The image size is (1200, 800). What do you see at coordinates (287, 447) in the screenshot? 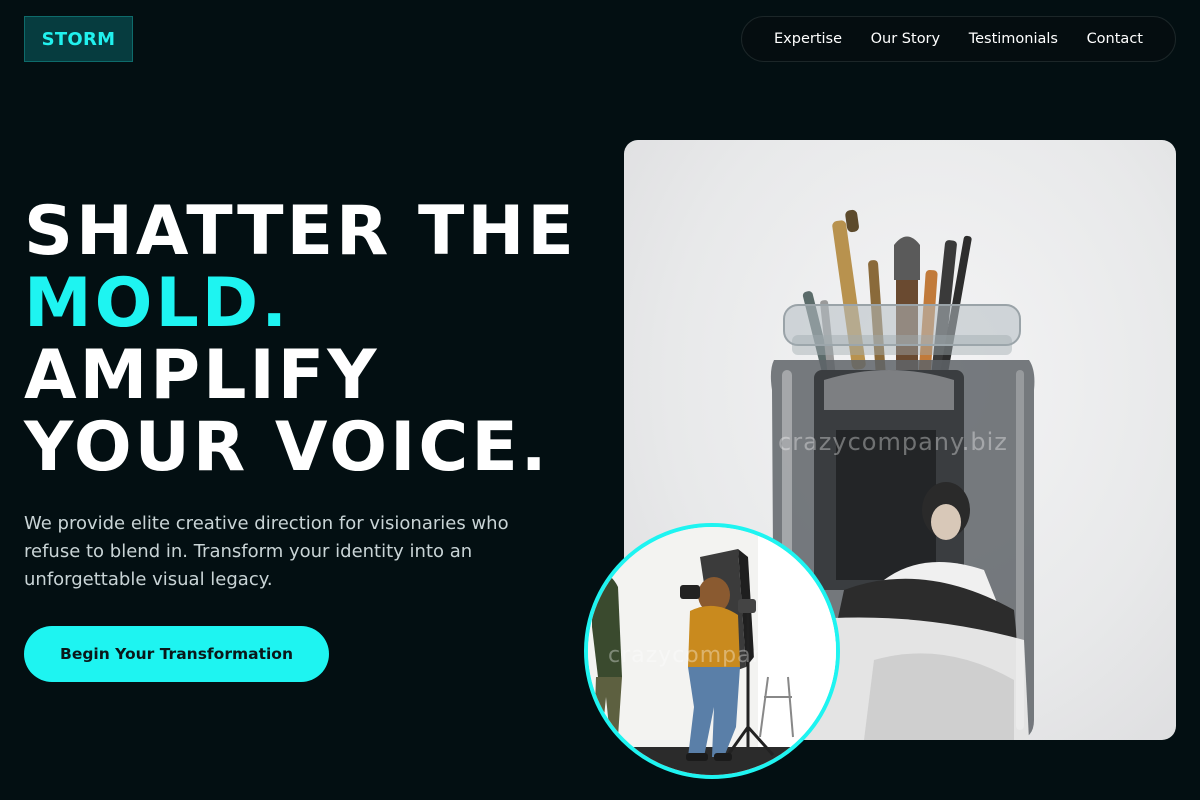
I see `headline-line-4: YOUR VOICE.` at bounding box center [287, 447].